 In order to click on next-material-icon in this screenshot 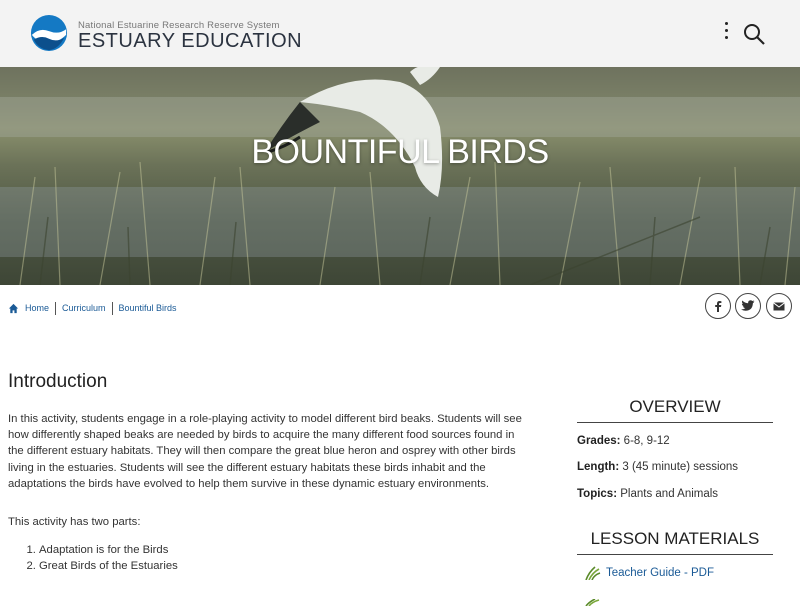, I will do `click(593, 602)`.